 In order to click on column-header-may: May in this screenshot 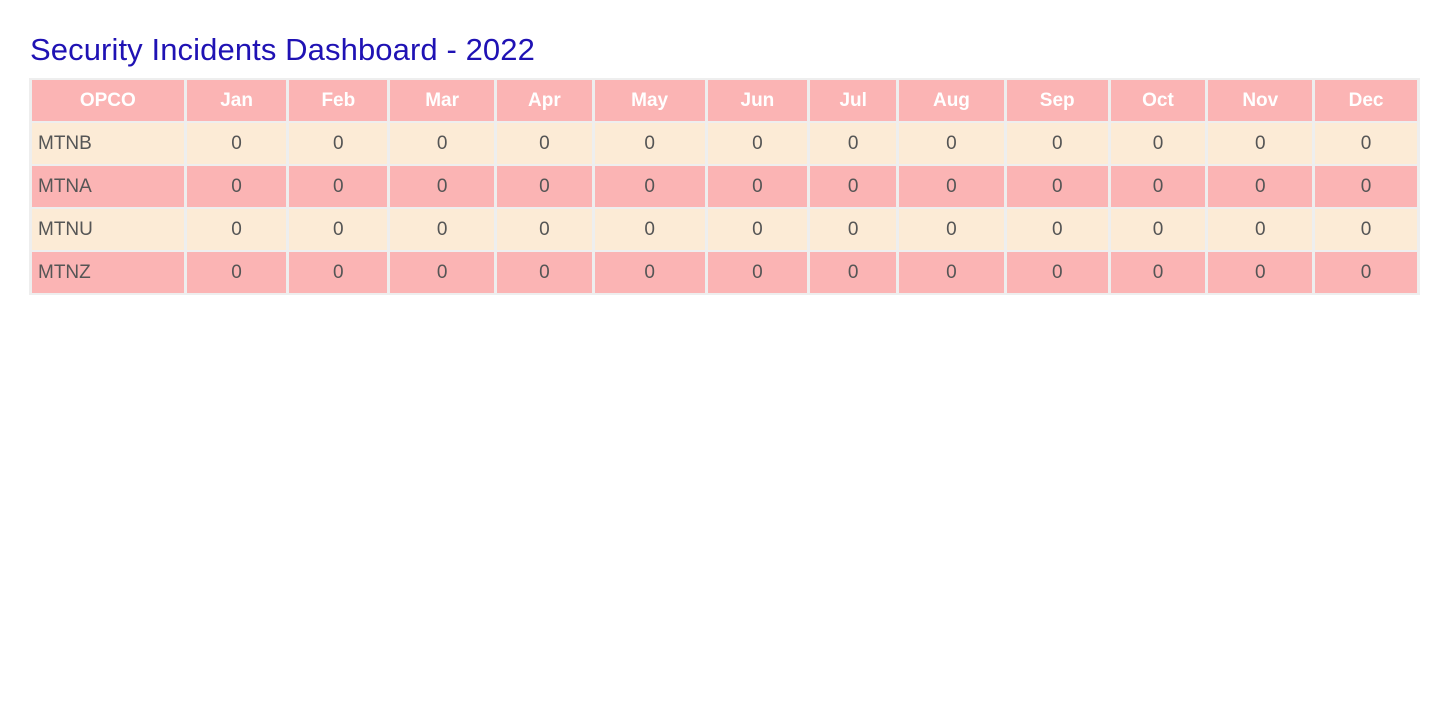, I will do `click(649, 100)`.